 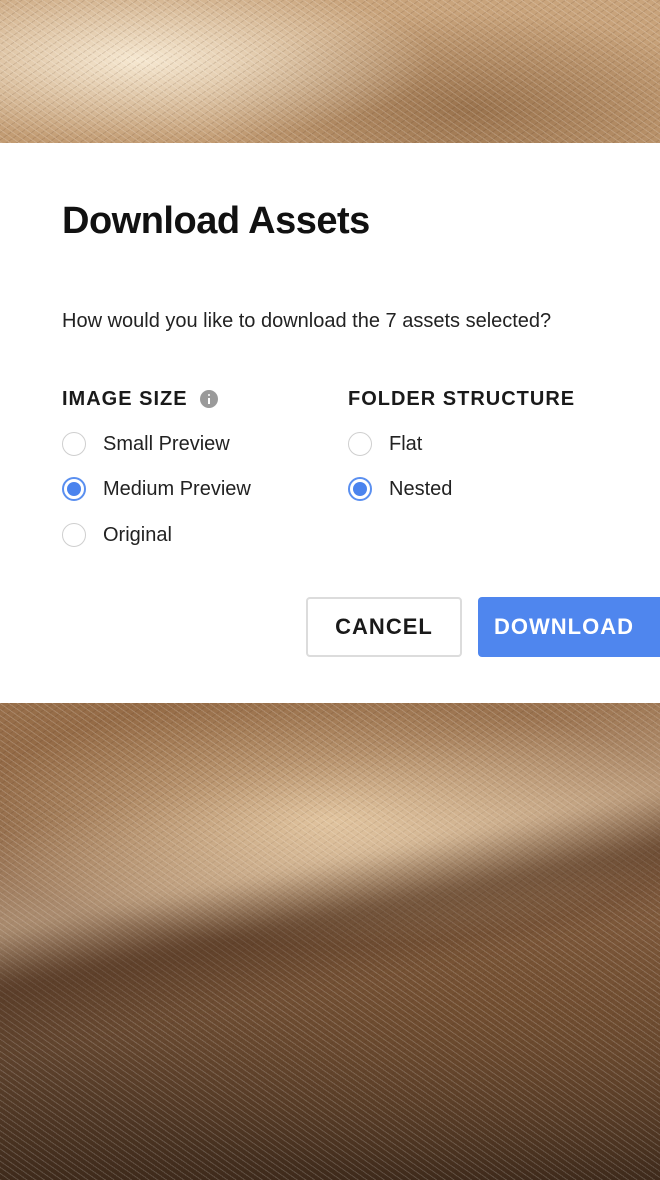 What do you see at coordinates (384, 627) in the screenshot?
I see `cancel-button: CANCEL` at bounding box center [384, 627].